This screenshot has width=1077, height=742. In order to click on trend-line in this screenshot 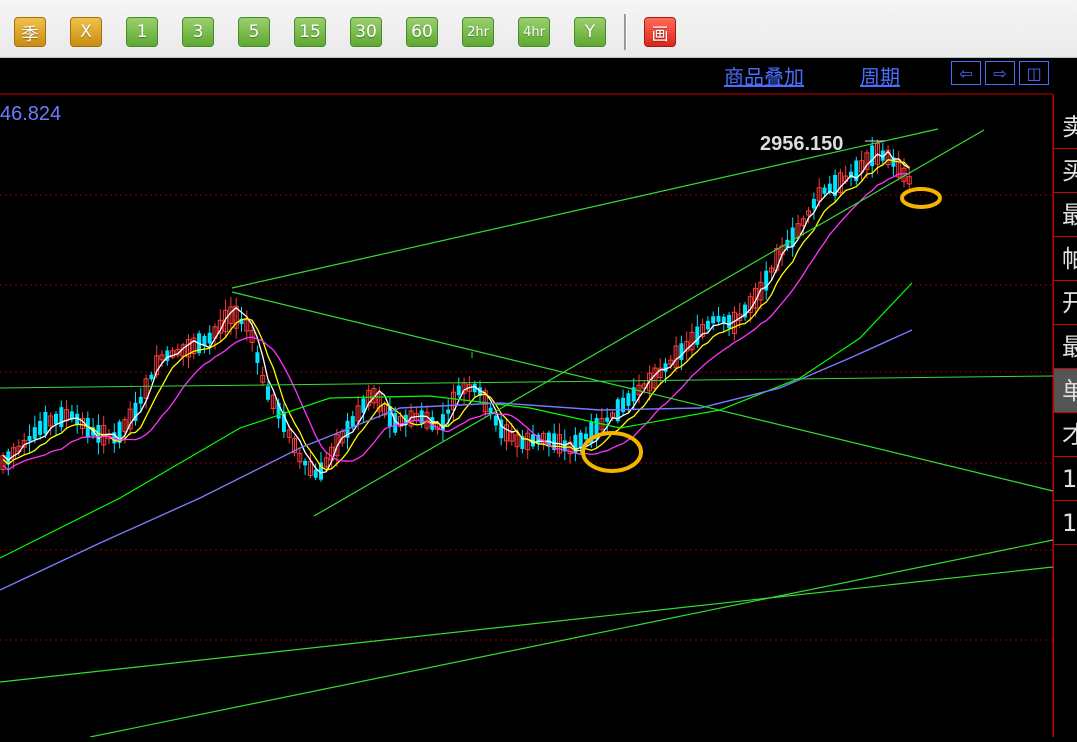, I will do `click(527, 382)`.